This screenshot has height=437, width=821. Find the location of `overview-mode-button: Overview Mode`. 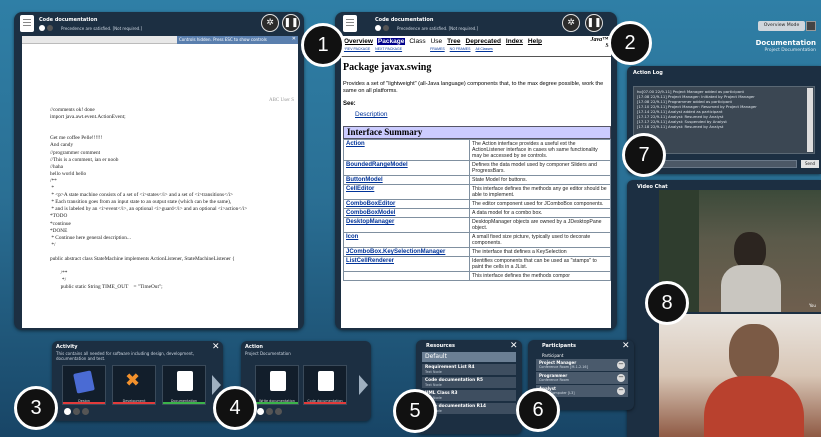

overview-mode-button: Overview Mode is located at coordinates (781, 26).